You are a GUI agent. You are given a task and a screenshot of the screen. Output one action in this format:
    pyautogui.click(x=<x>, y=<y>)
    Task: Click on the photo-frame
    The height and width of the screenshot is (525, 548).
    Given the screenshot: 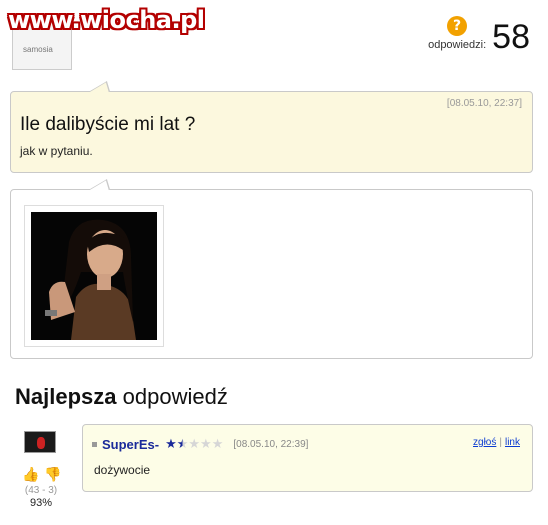 What is the action you would take?
    pyautogui.click(x=94, y=276)
    